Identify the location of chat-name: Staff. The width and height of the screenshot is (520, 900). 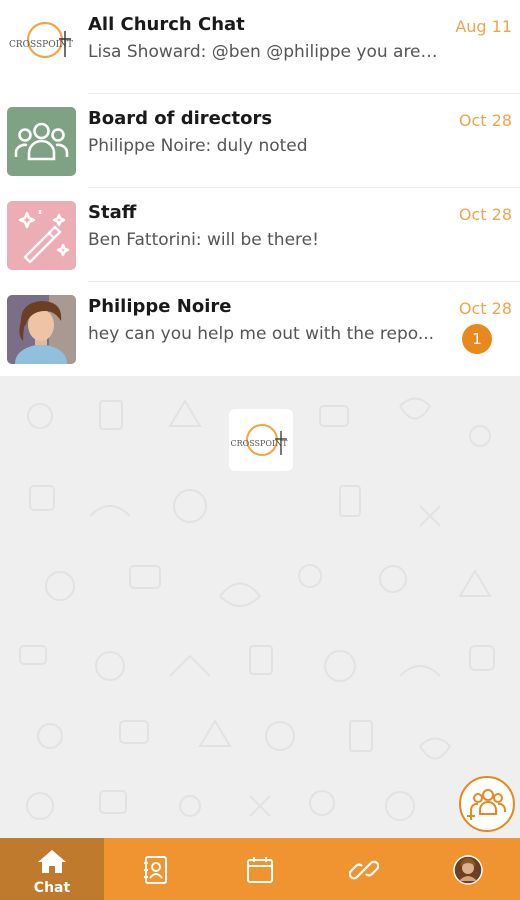
(112, 212).